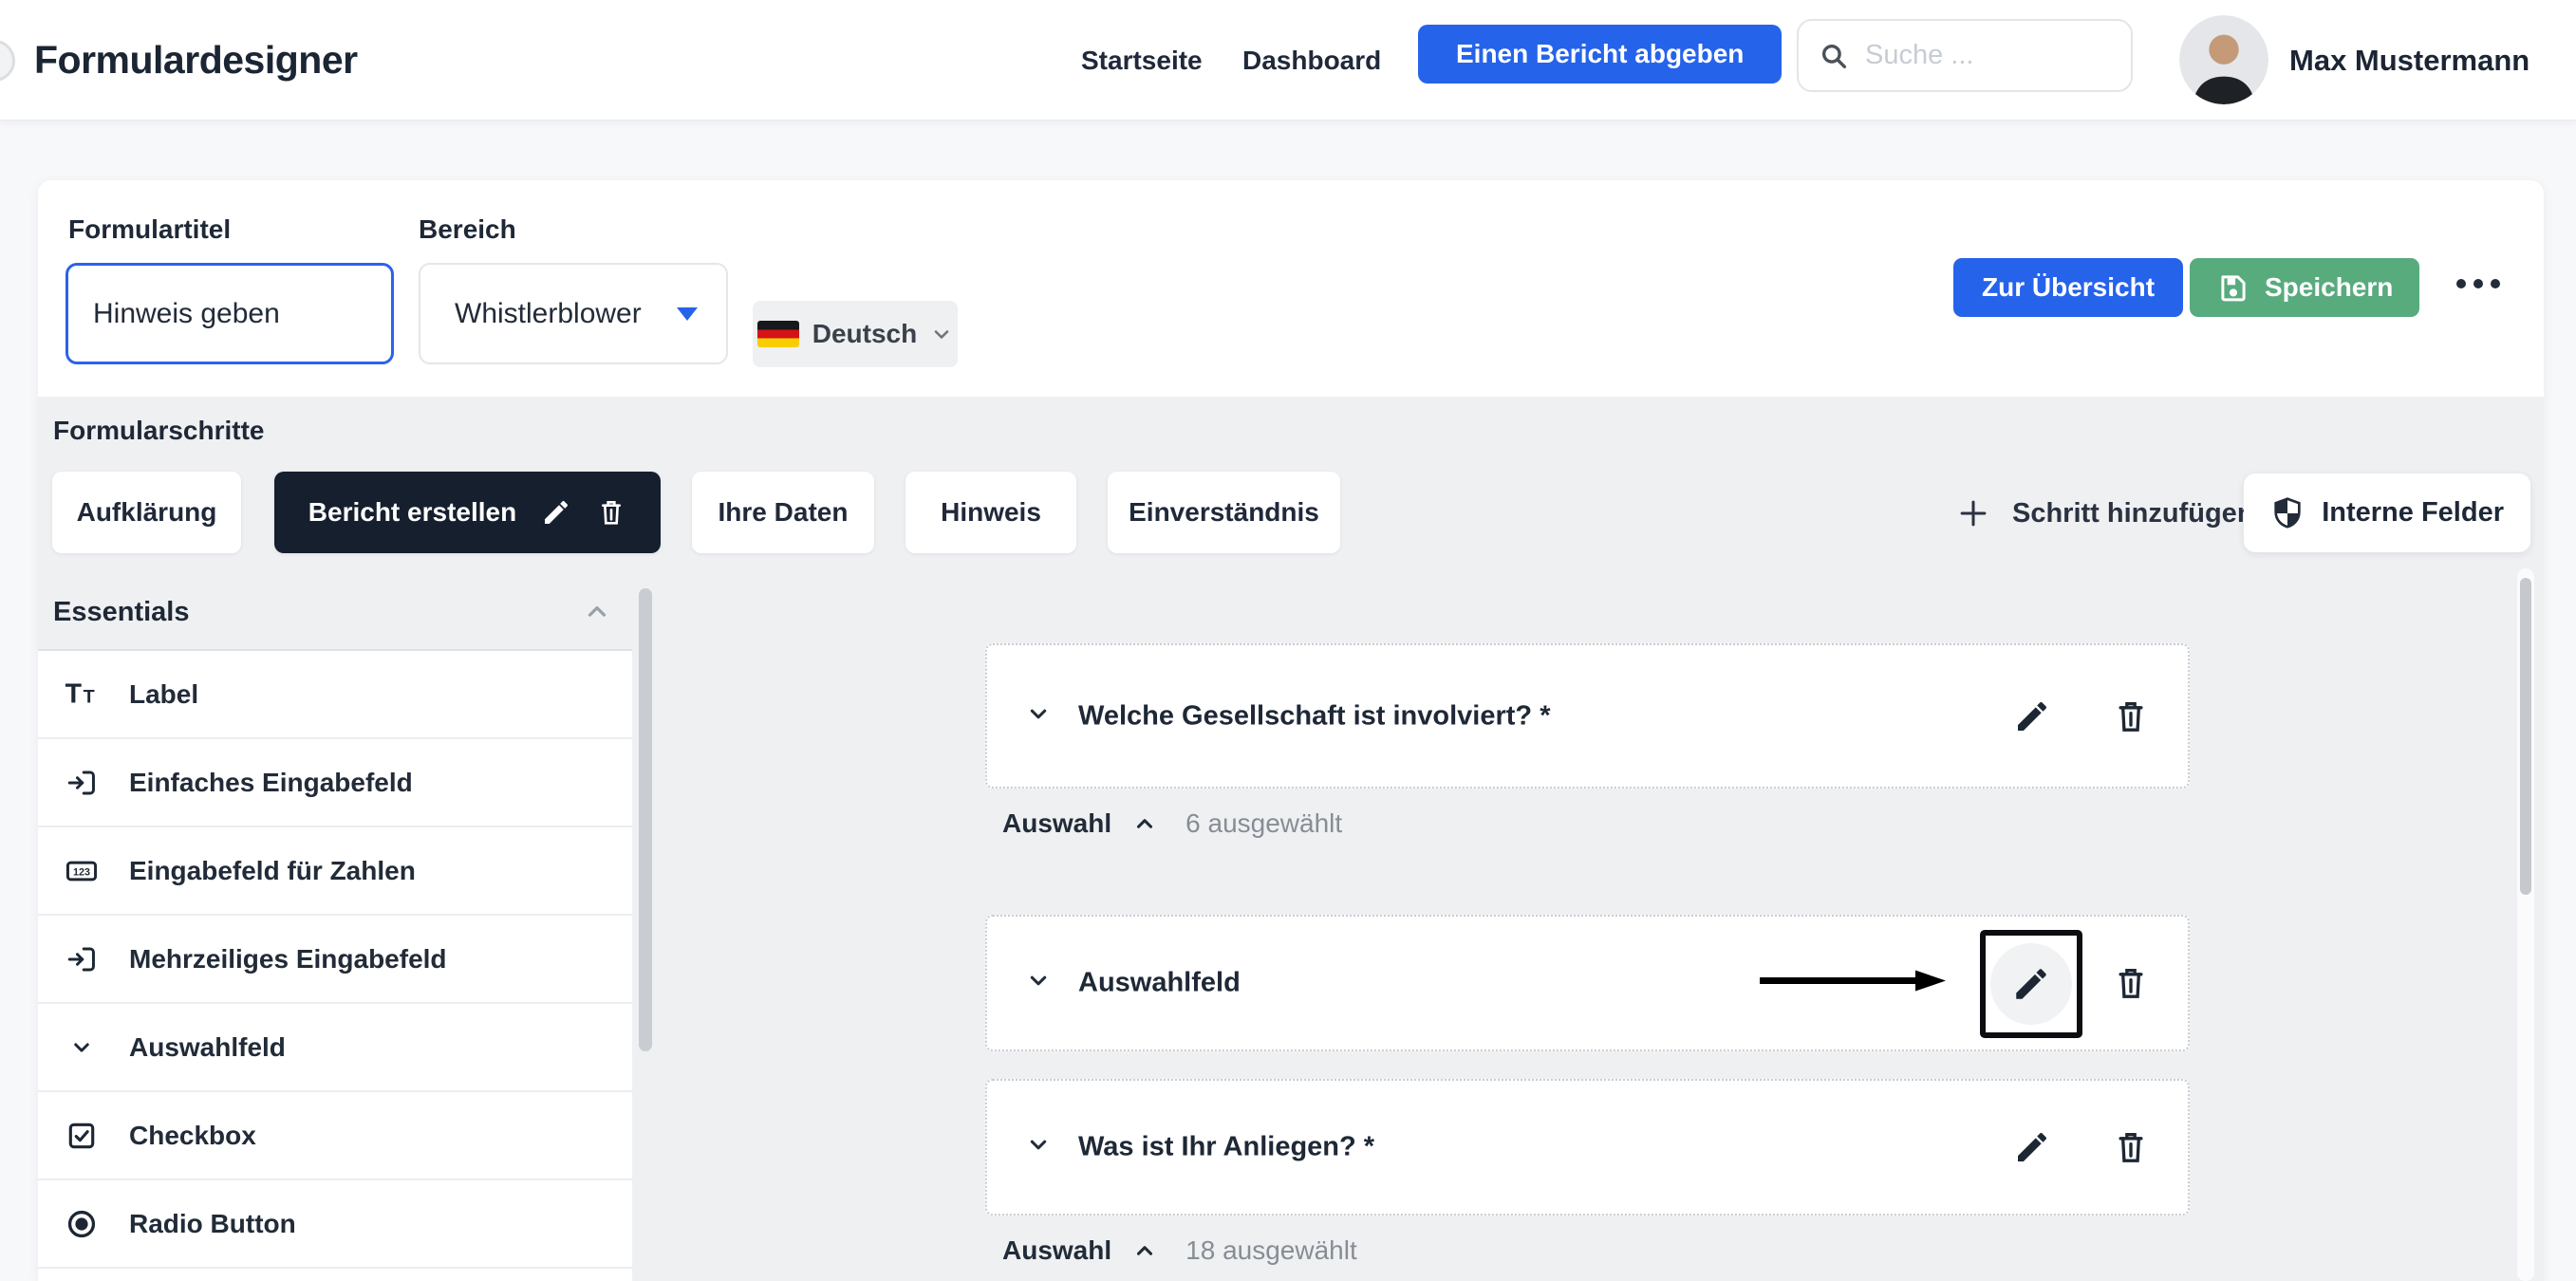 This screenshot has width=2576, height=1281. Describe the element at coordinates (1271, 1250) in the screenshot. I see `summary-count: 18 ausgewählt` at that location.